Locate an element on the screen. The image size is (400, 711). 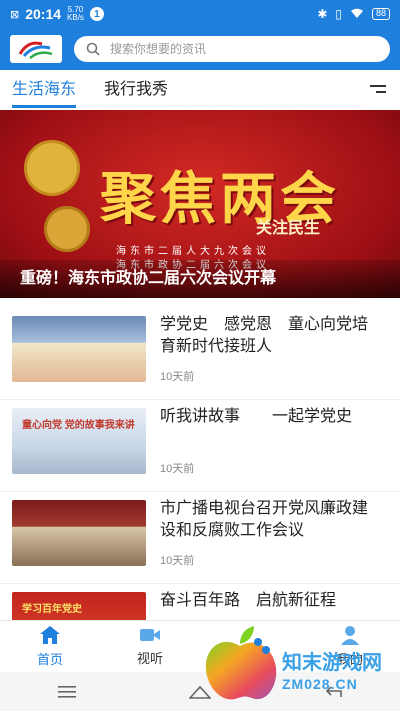
notification-badge: 1 is located at coordinates (96, 14).